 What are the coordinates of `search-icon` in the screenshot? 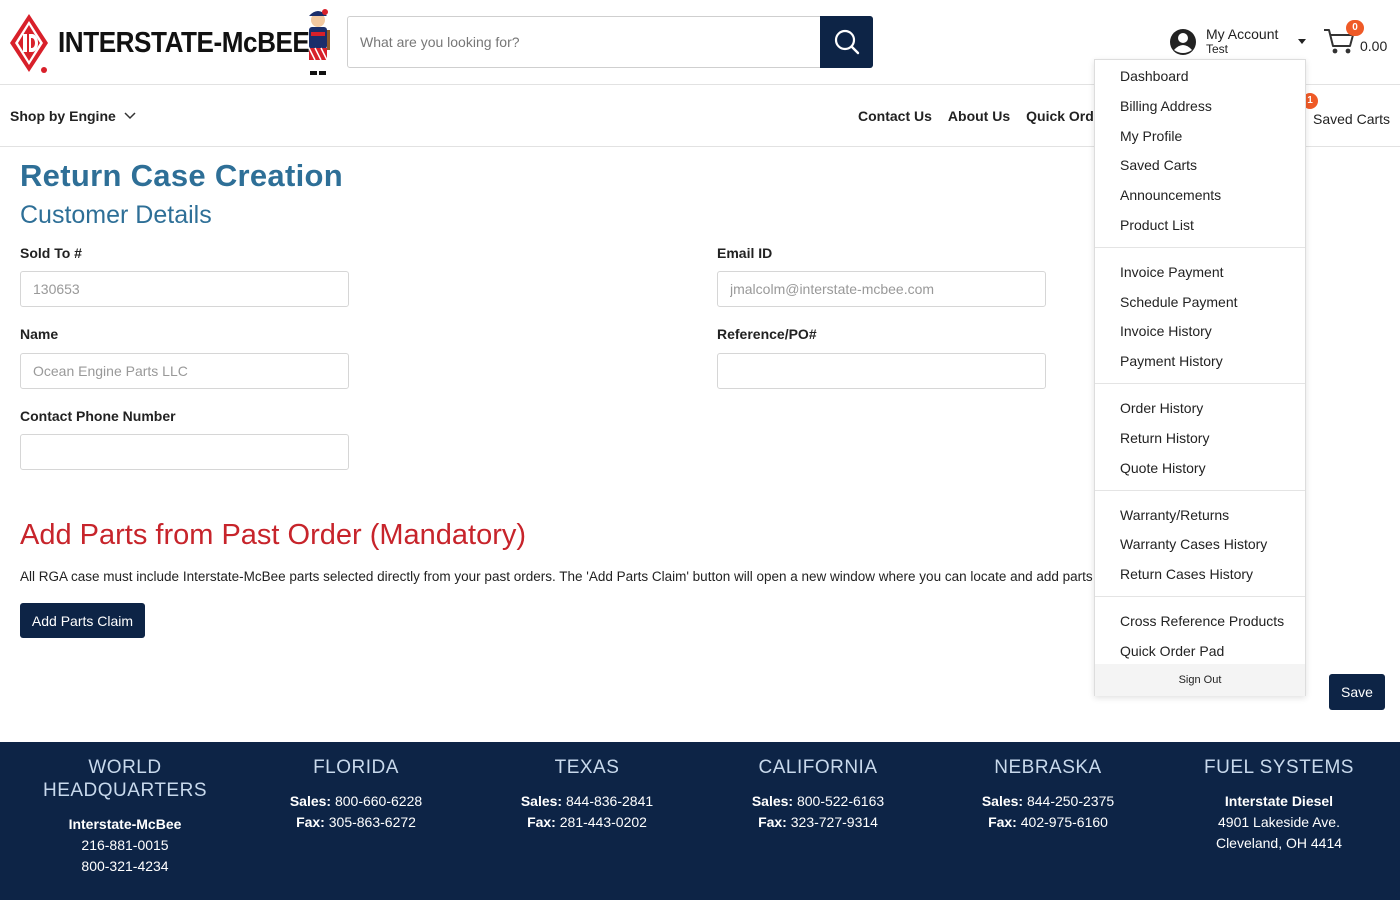 It's located at (846, 42).